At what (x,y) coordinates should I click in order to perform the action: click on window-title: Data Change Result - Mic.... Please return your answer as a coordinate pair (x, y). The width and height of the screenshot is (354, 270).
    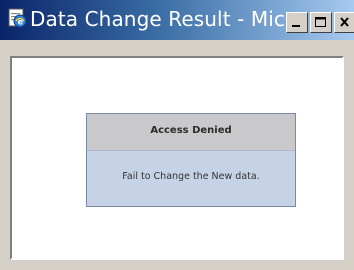
    Looking at the image, I should click on (167, 19).